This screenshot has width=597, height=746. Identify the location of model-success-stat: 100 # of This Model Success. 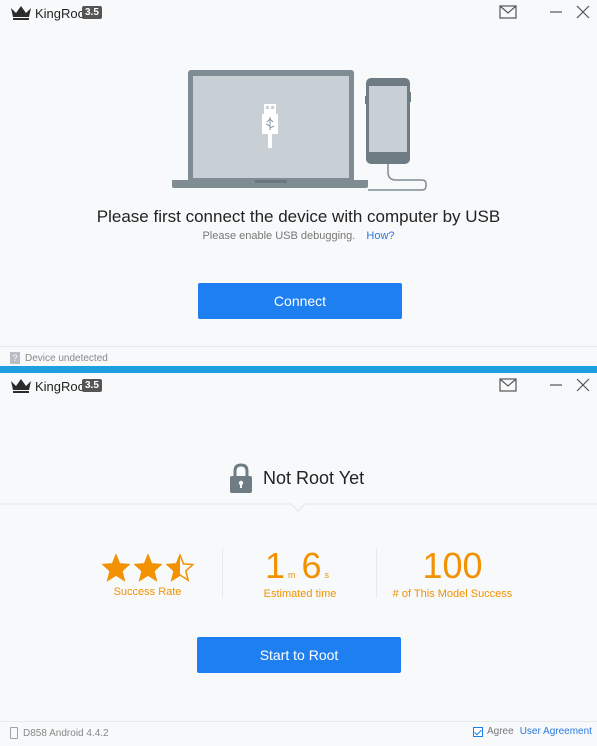
(452, 573).